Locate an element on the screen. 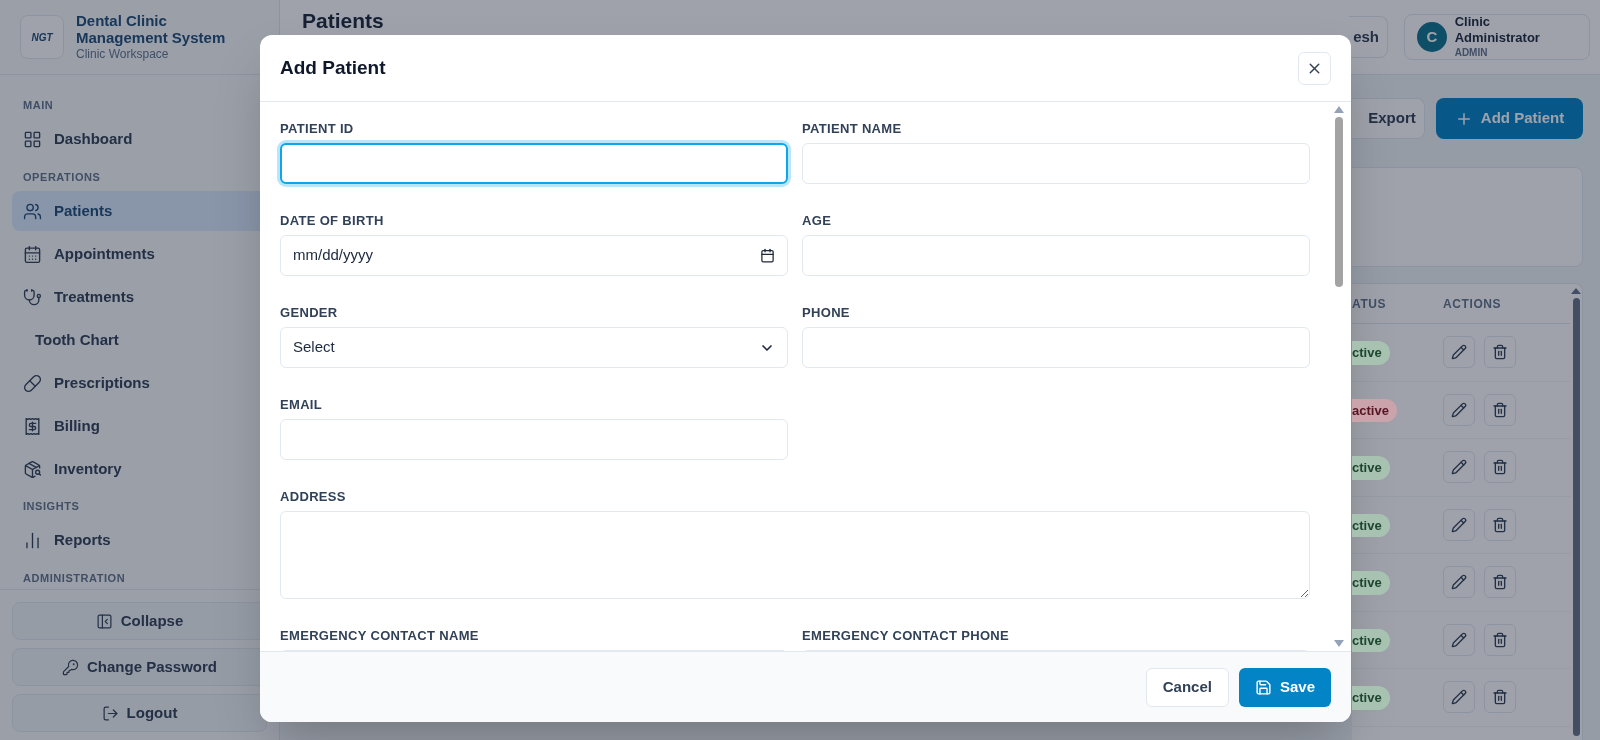 The height and width of the screenshot is (740, 1600). user-role: ADMIN is located at coordinates (1471, 53).